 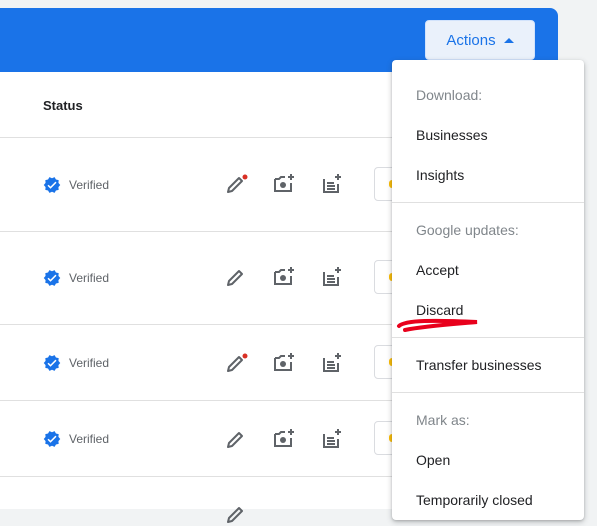 I want to click on menu-item-temporarily-closed: Temporarily closed, so click(x=474, y=500).